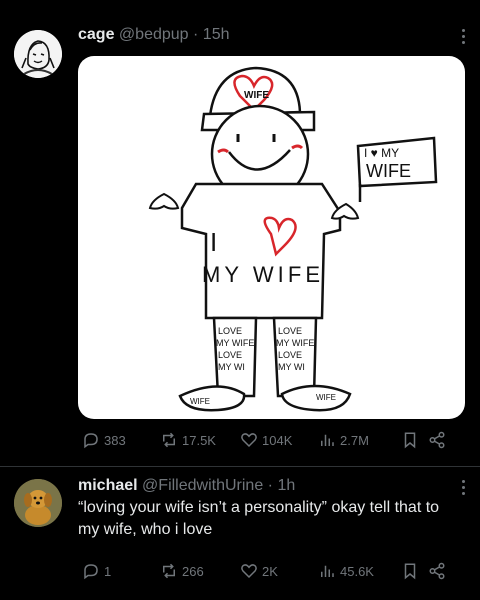  Describe the element at coordinates (115, 440) in the screenshot. I see `reply-count: 383` at that location.